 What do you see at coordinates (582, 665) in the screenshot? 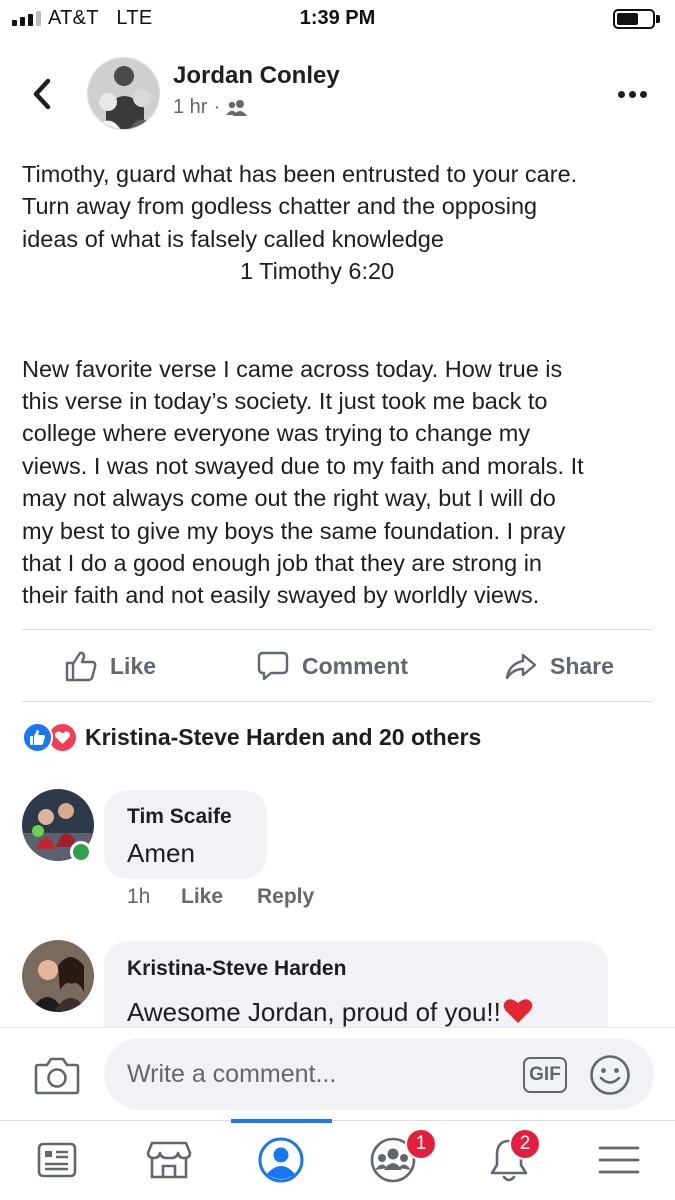
I see `share-label: Share` at bounding box center [582, 665].